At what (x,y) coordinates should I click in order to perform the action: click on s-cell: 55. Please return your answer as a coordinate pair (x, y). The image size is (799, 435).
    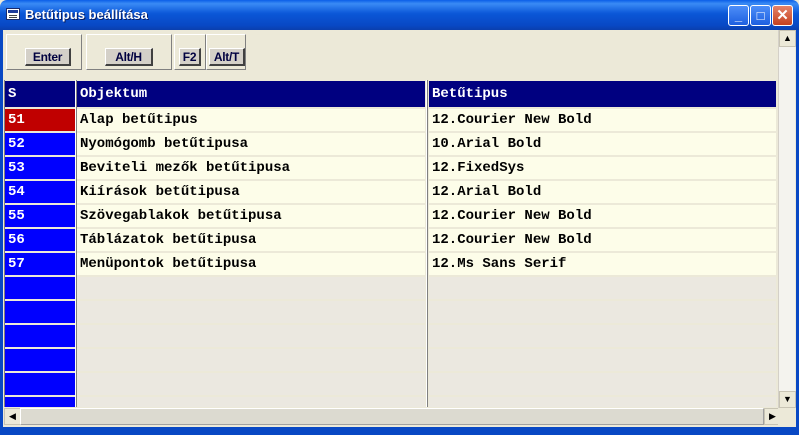
    Looking at the image, I should click on (40, 216).